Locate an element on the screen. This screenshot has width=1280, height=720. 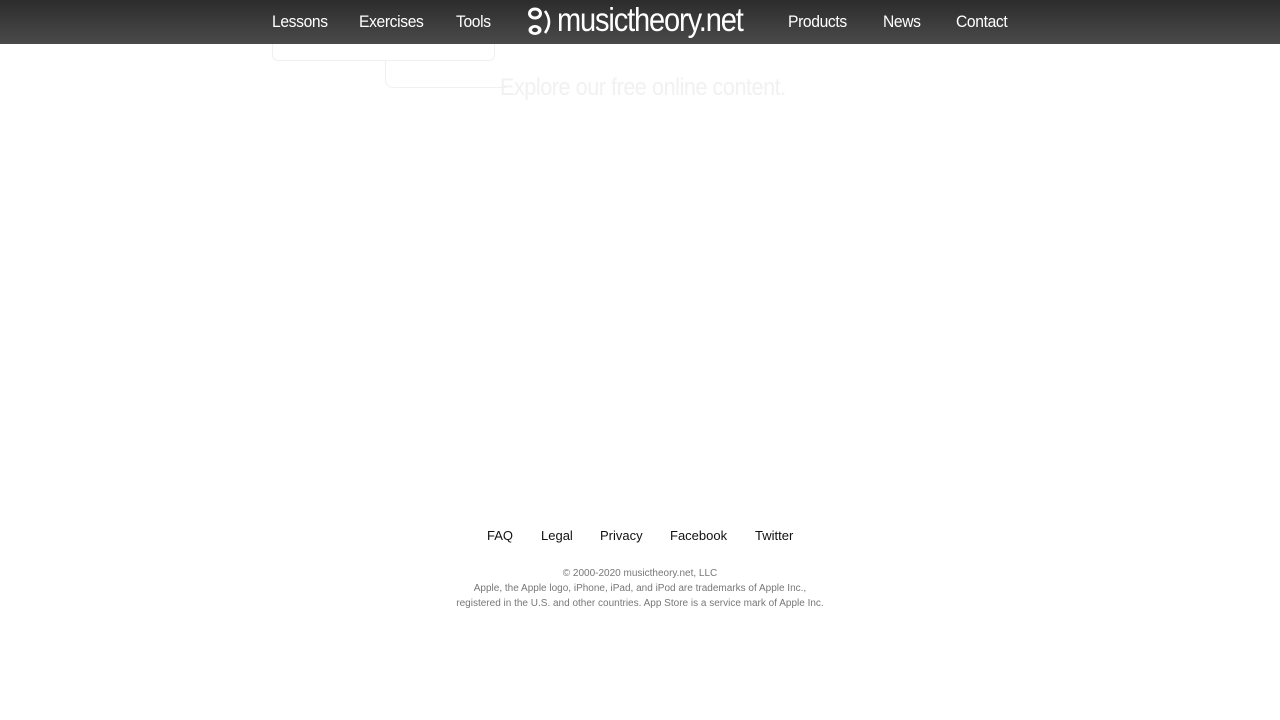
treble-clef-logo-icon is located at coordinates (539, 21).